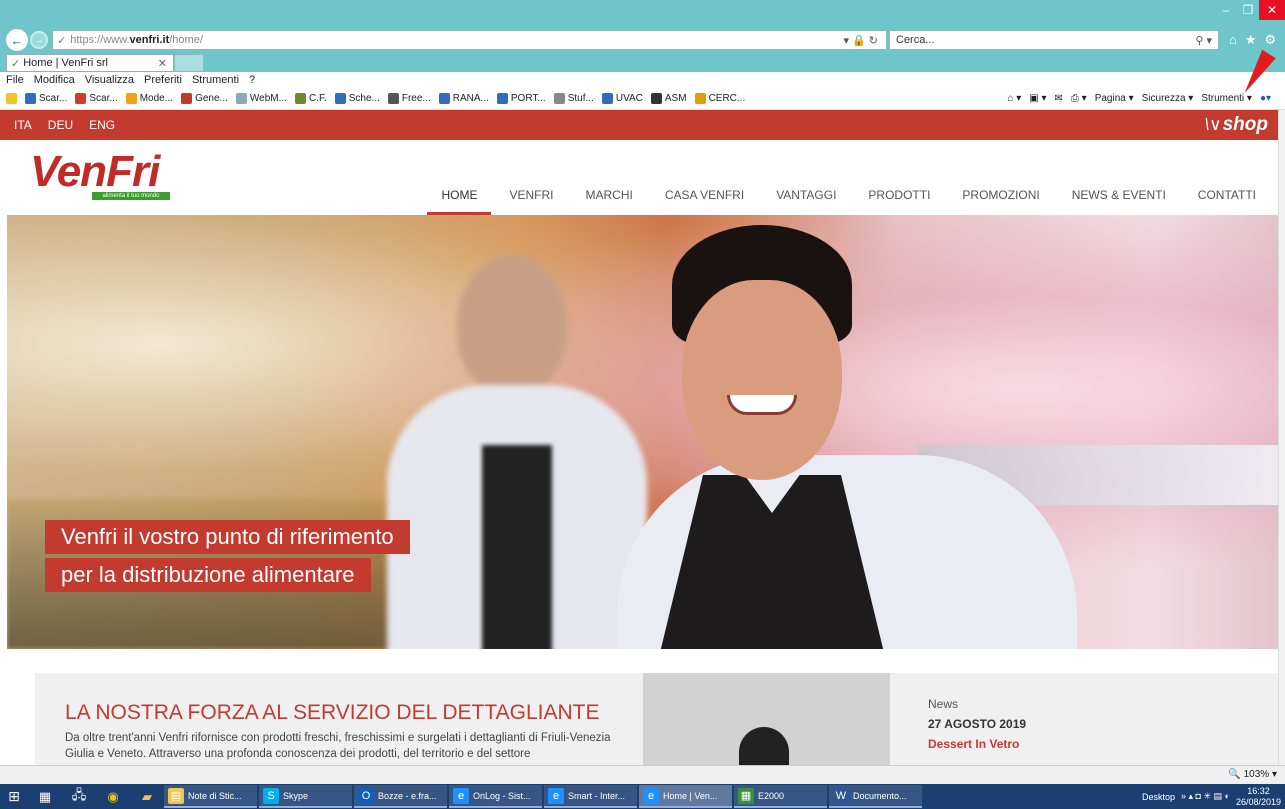  I want to click on vertical-scrollbar, so click(1281, 437).